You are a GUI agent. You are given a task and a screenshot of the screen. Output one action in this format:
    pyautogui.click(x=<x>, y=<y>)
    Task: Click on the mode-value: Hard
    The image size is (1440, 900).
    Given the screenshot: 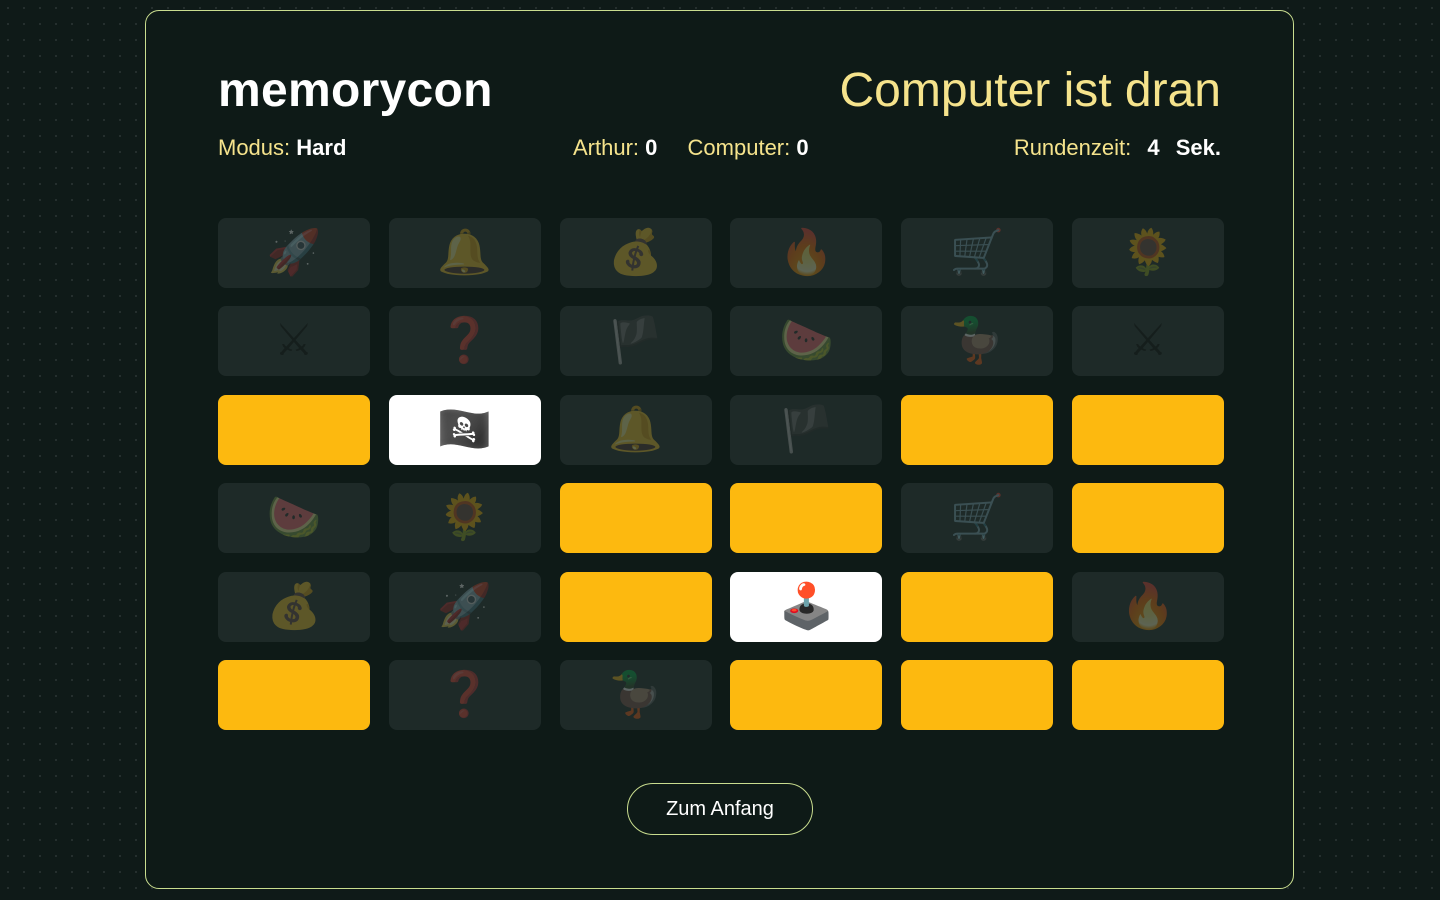 What is the action you would take?
    pyautogui.click(x=321, y=147)
    